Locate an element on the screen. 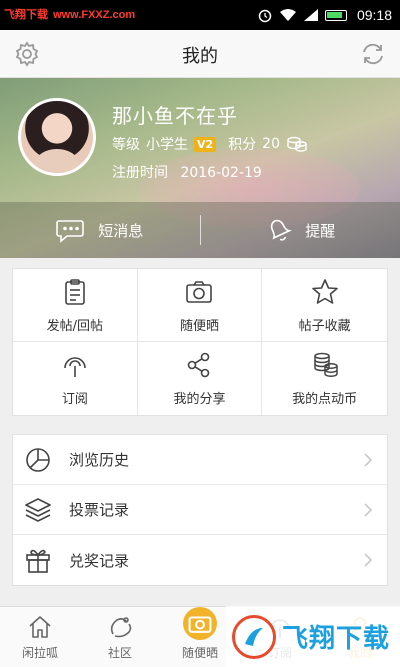 This screenshot has height=667, width=400. layers-icon is located at coordinates (38, 509).